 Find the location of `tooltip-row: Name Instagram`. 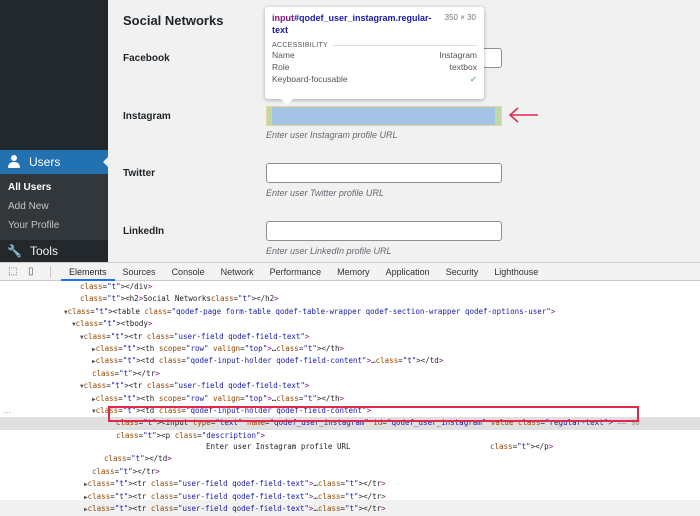

tooltip-row: Name Instagram is located at coordinates (374, 55).